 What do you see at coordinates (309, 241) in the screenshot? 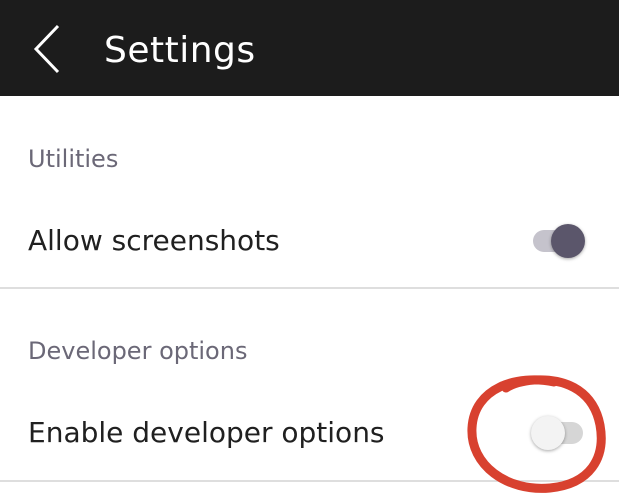
I see `setting-row-allow-screenshots: Allow screenshots` at bounding box center [309, 241].